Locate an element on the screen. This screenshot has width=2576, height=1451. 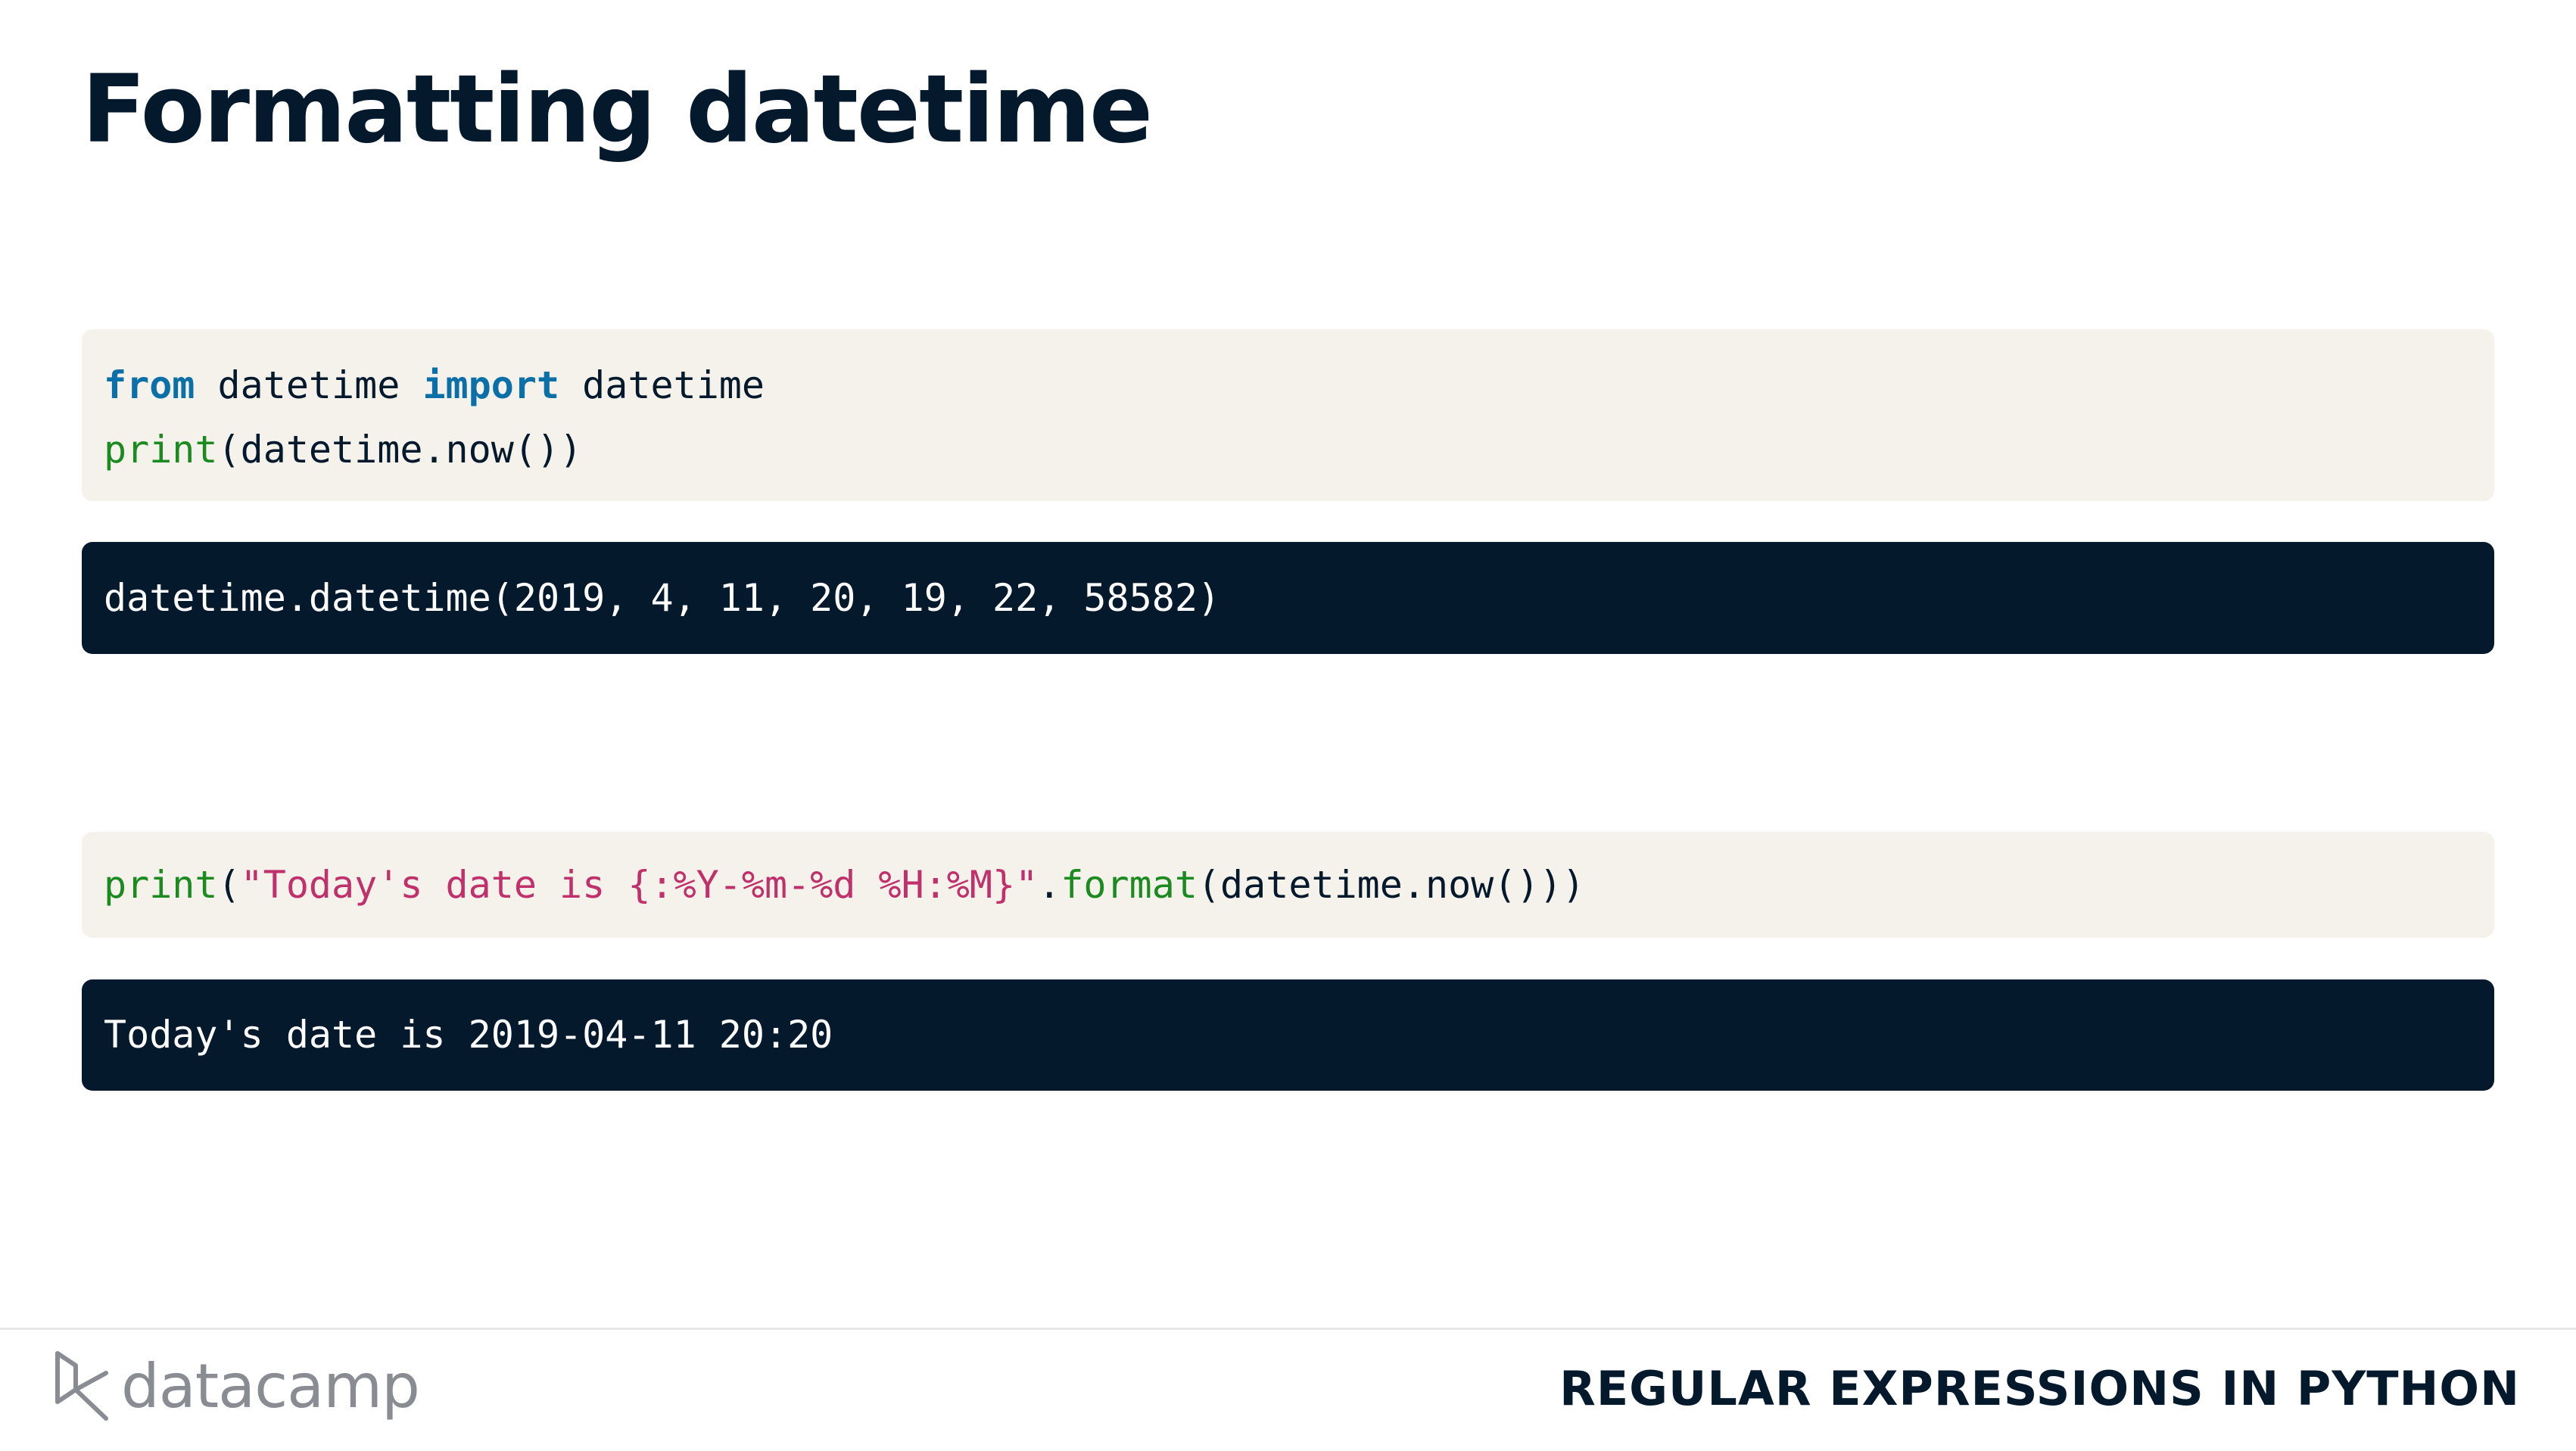
slide-title: Formatting datetime is located at coordinates (617, 109).